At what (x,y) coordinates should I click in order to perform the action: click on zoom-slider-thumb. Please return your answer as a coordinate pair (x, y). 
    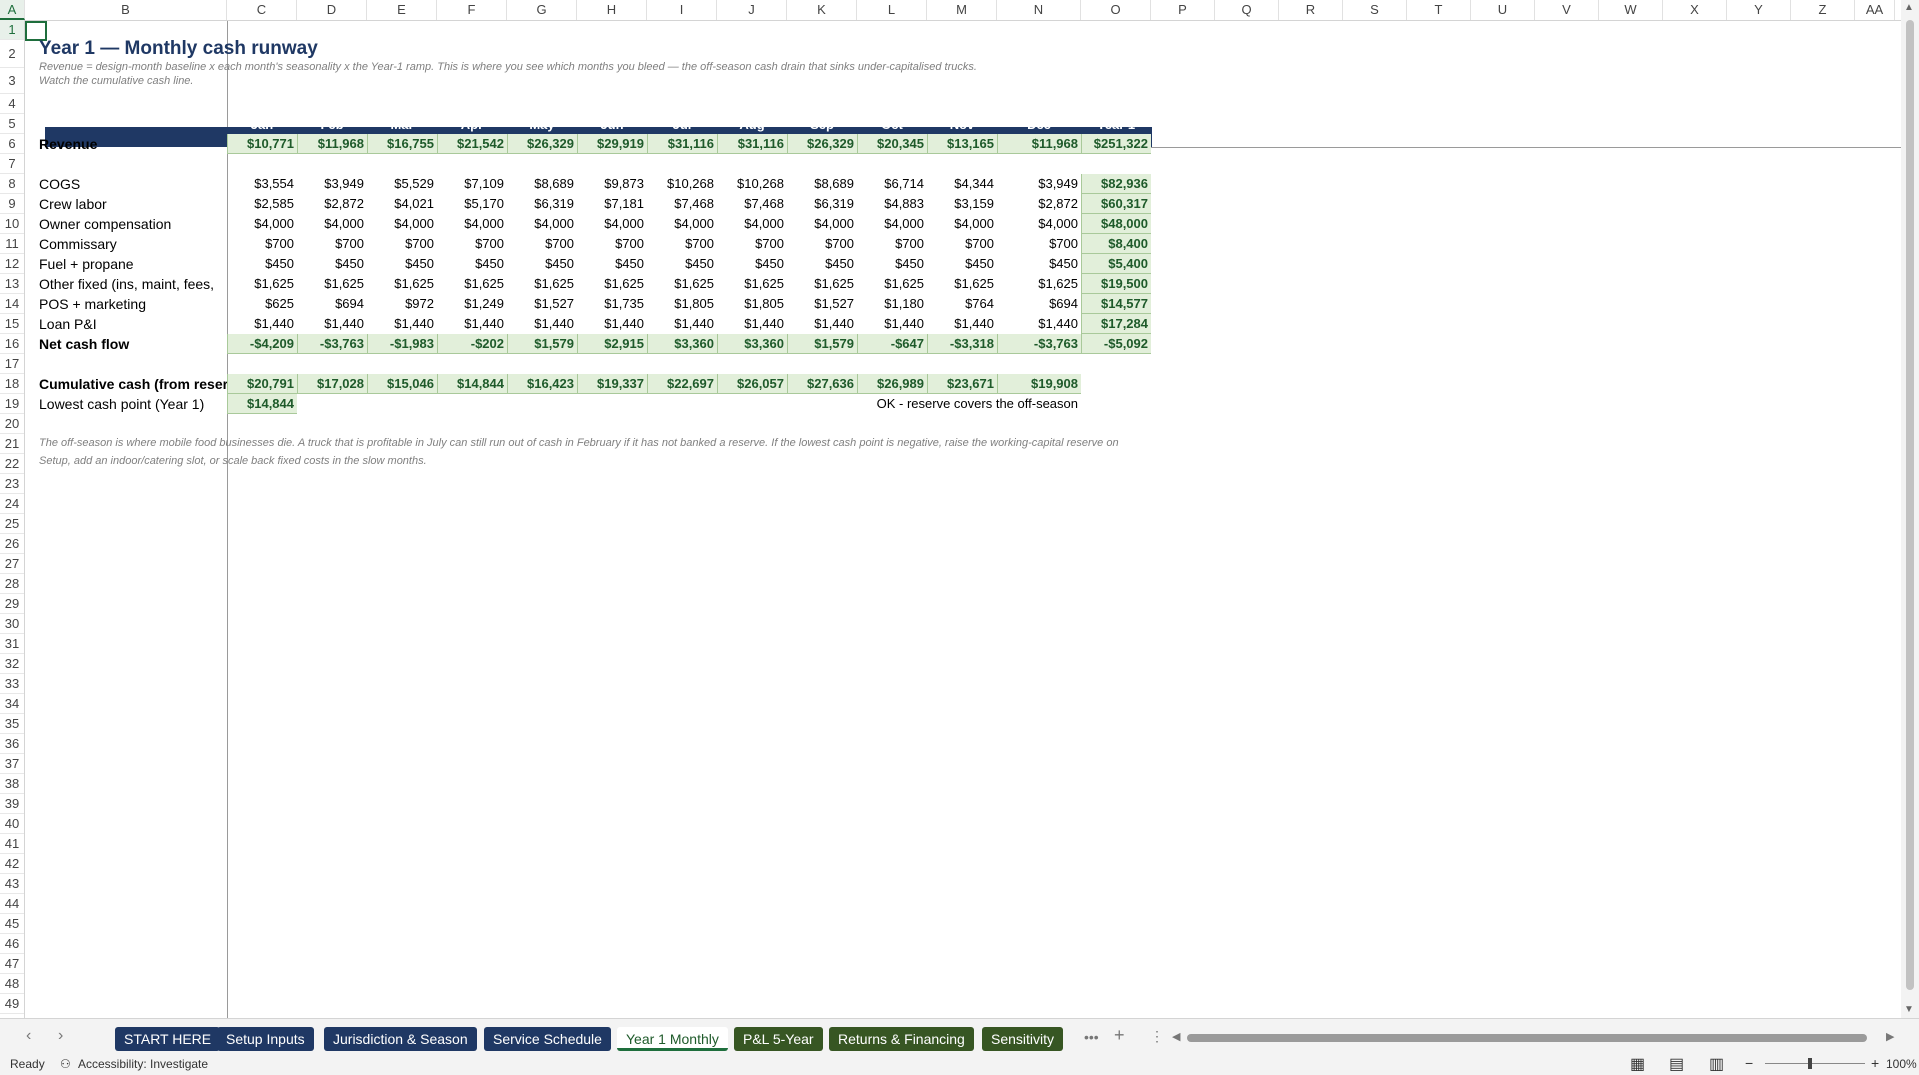
    Looking at the image, I should click on (1810, 1063).